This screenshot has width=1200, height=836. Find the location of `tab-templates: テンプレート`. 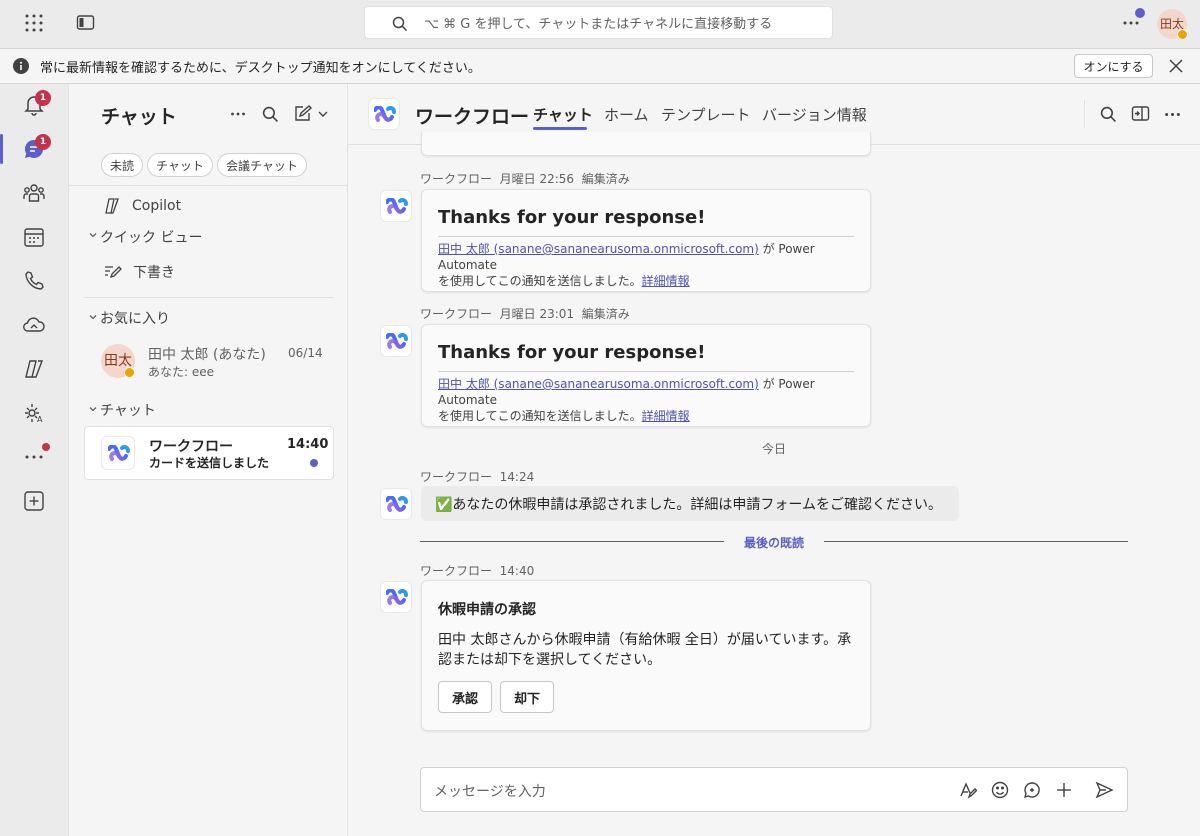

tab-templates: テンプレート is located at coordinates (706, 114).